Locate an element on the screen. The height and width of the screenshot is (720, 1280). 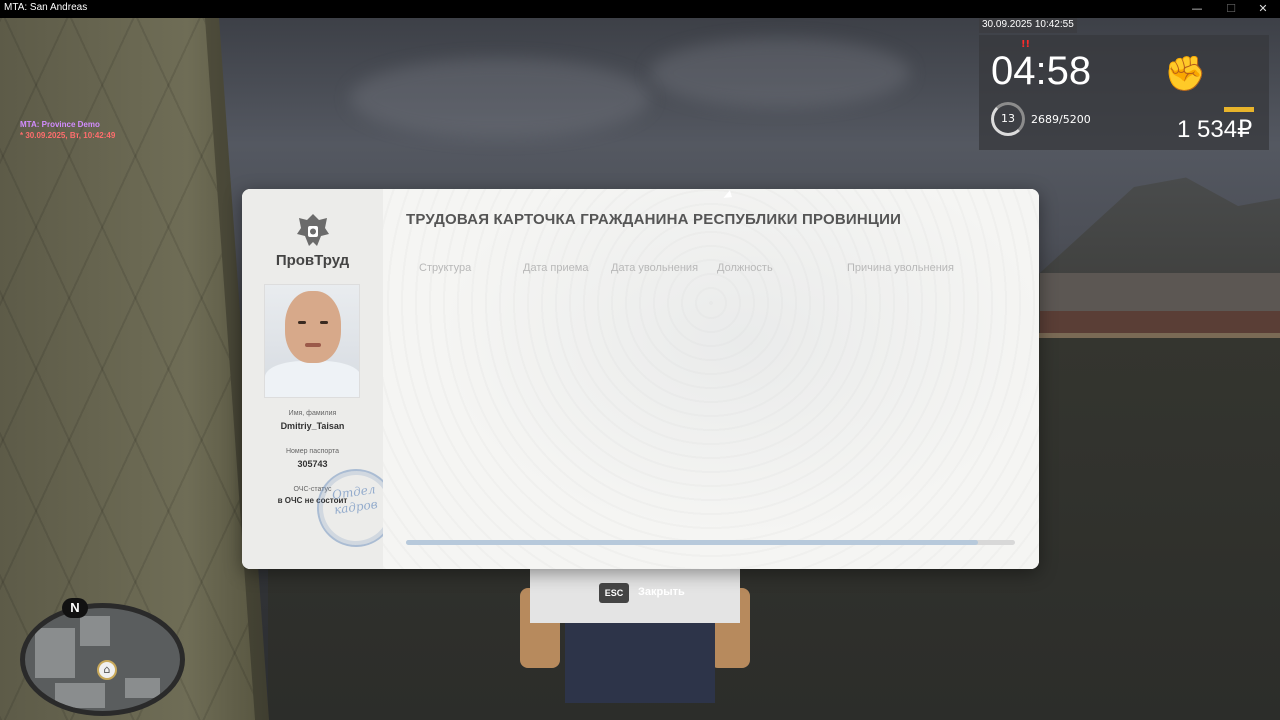
home-blip-icon: ⌂ is located at coordinates (107, 670).